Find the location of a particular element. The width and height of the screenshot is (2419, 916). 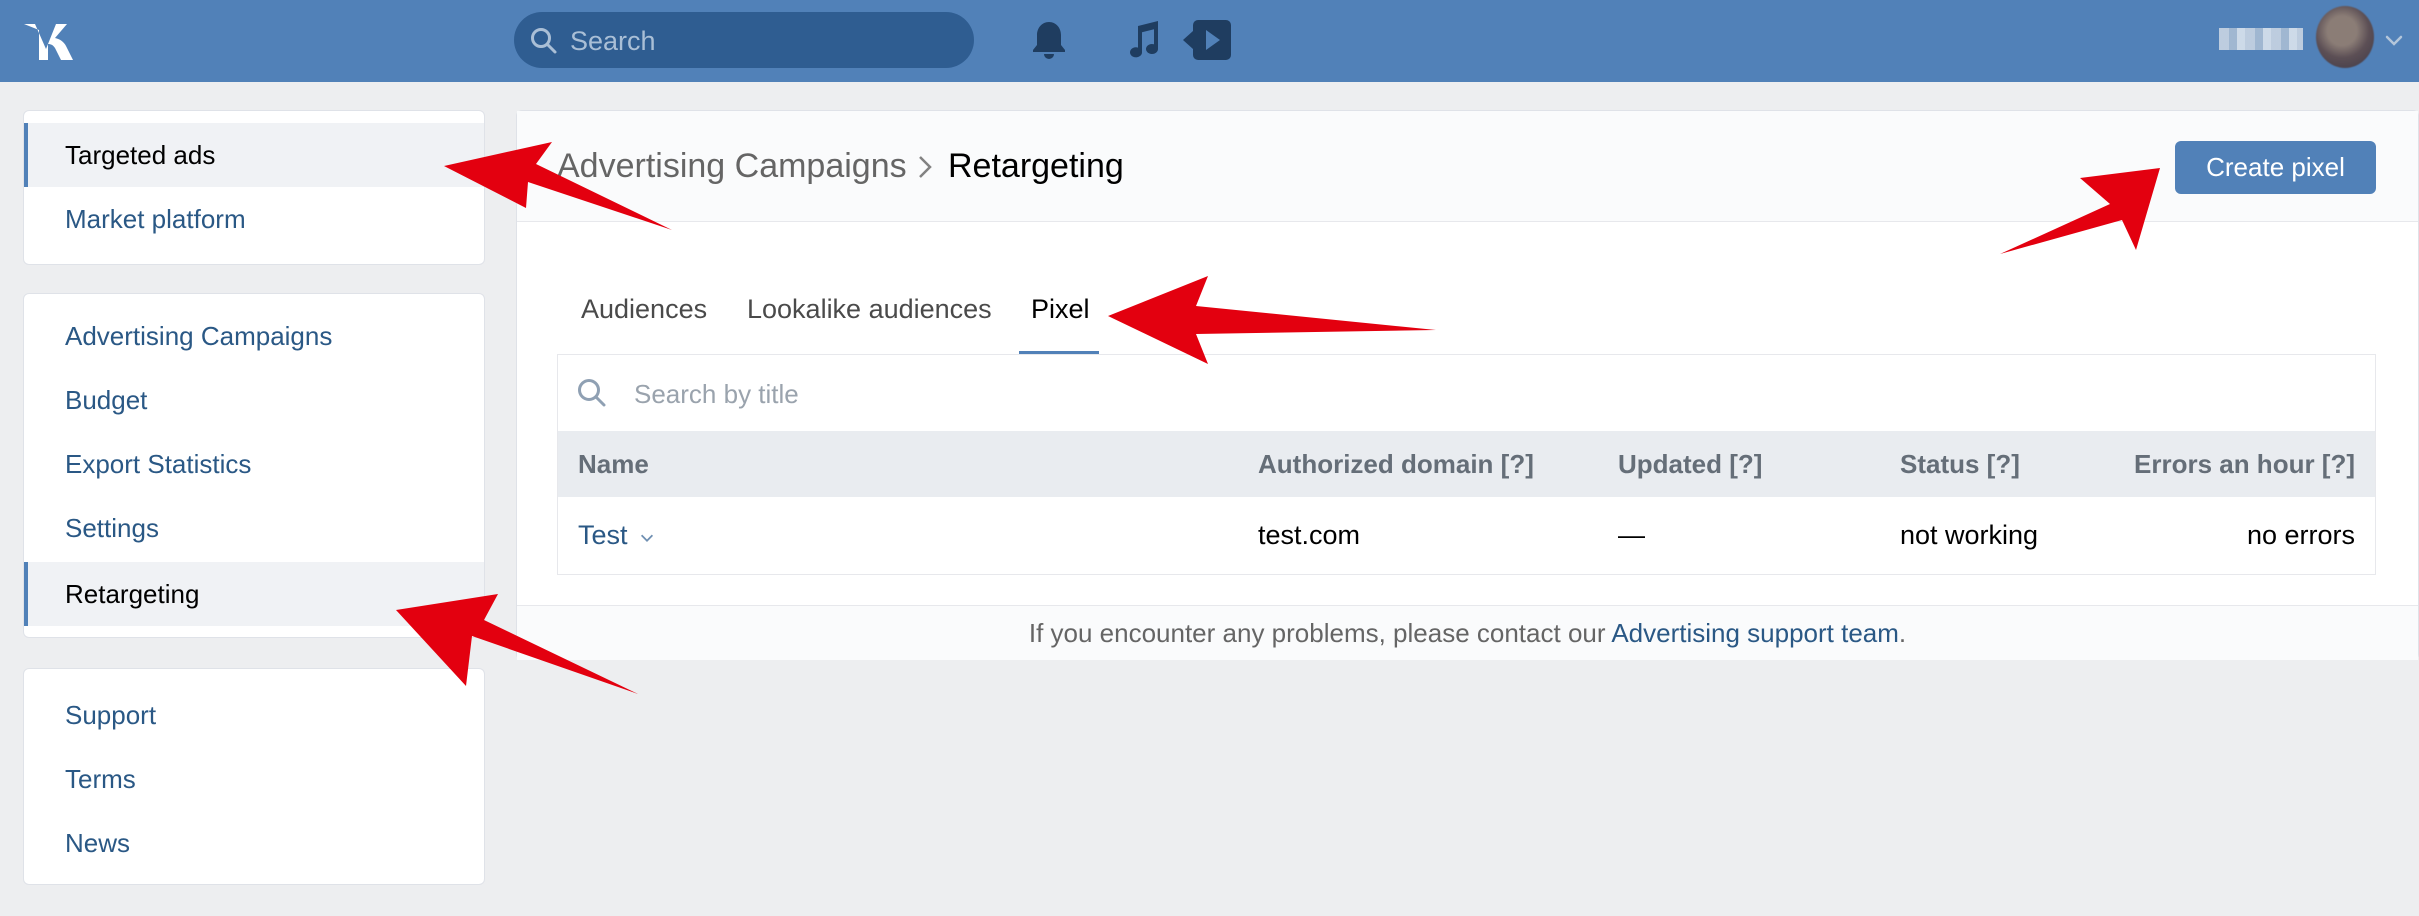

menu-item-export-statistics: Export Statistics is located at coordinates (254, 464).